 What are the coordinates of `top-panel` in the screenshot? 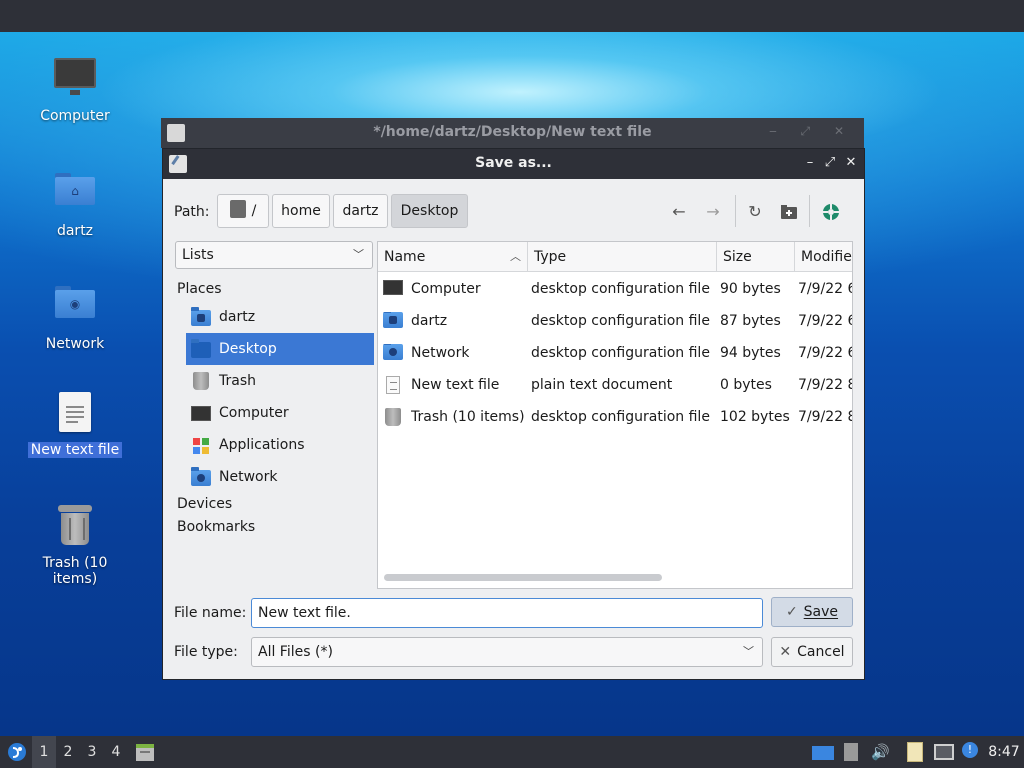 It's located at (512, 16).